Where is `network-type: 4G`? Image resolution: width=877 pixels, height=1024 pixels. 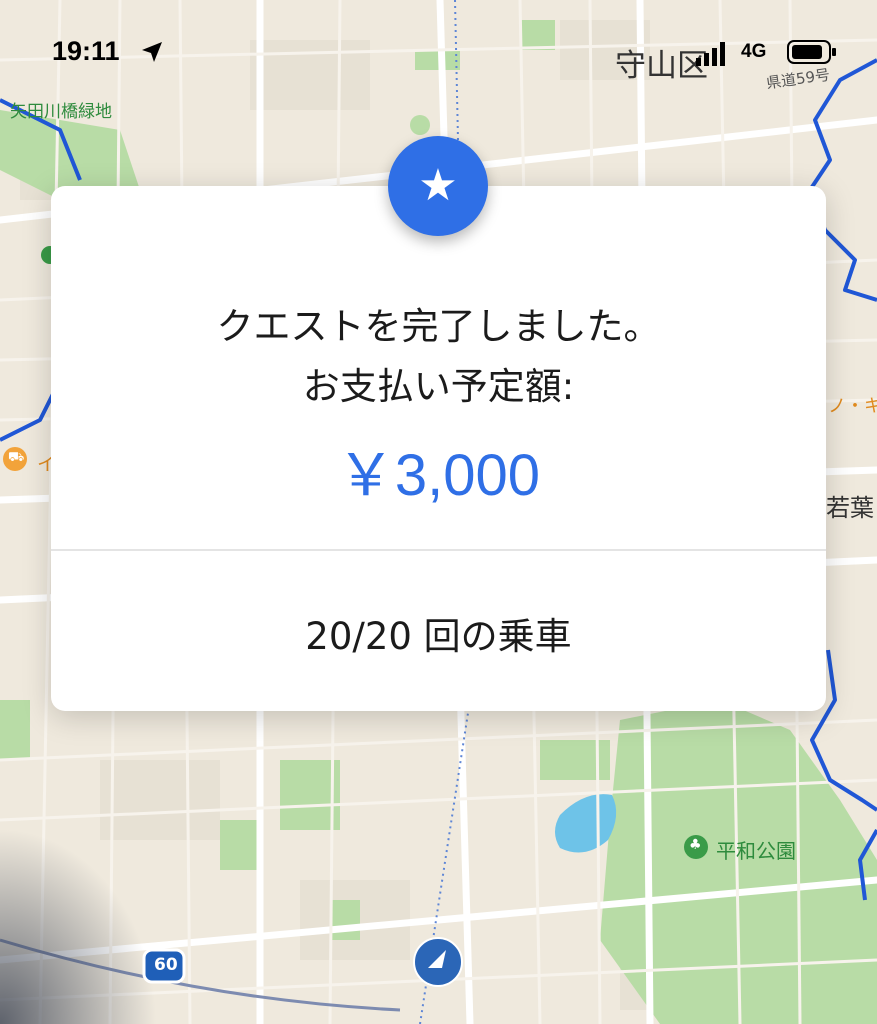
network-type: 4G is located at coordinates (754, 51).